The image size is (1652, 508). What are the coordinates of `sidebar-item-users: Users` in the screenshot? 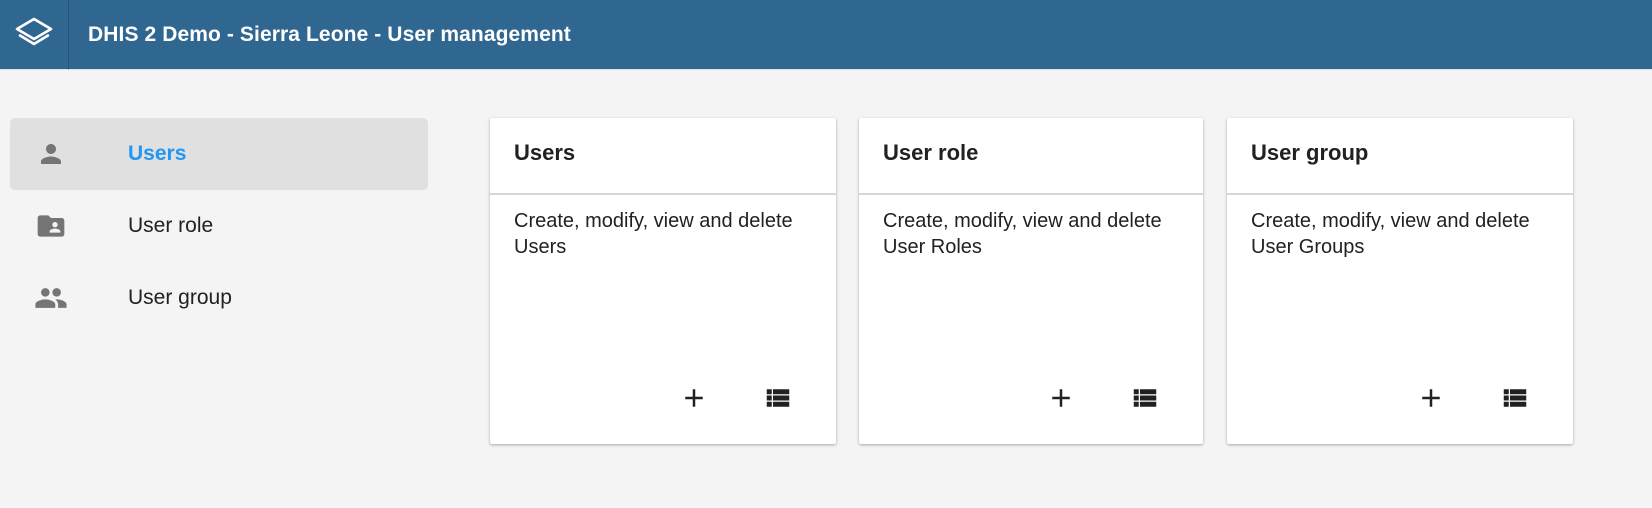 It's located at (219, 154).